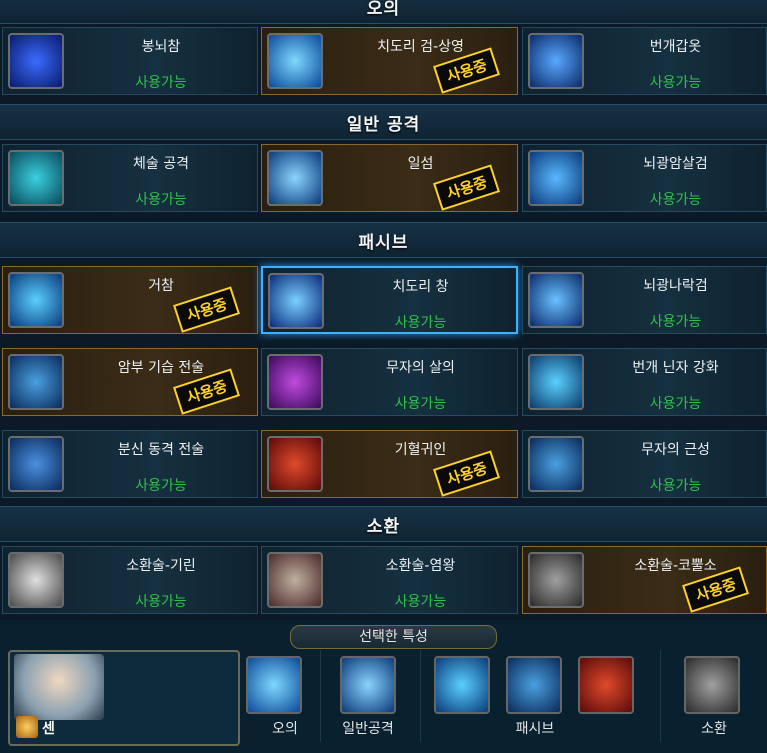 This screenshot has height=753, width=767. What do you see at coordinates (161, 47) in the screenshot?
I see `skill-name: 봉뇌참` at bounding box center [161, 47].